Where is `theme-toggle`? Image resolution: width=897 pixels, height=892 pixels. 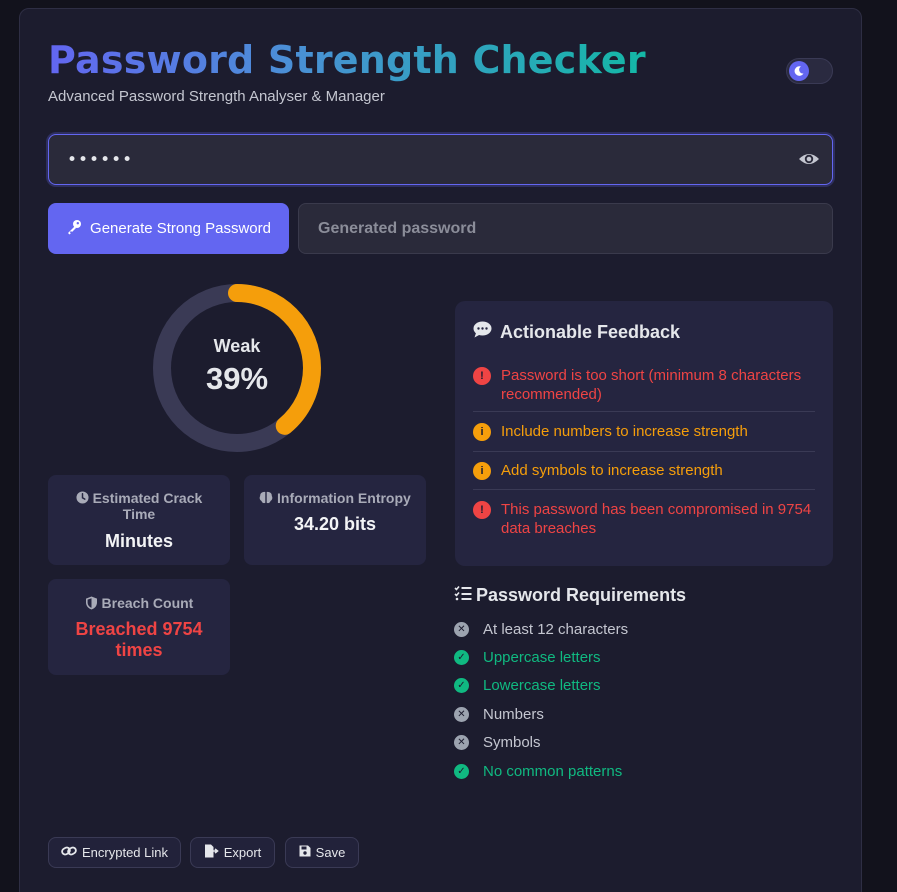
theme-toggle is located at coordinates (809, 71).